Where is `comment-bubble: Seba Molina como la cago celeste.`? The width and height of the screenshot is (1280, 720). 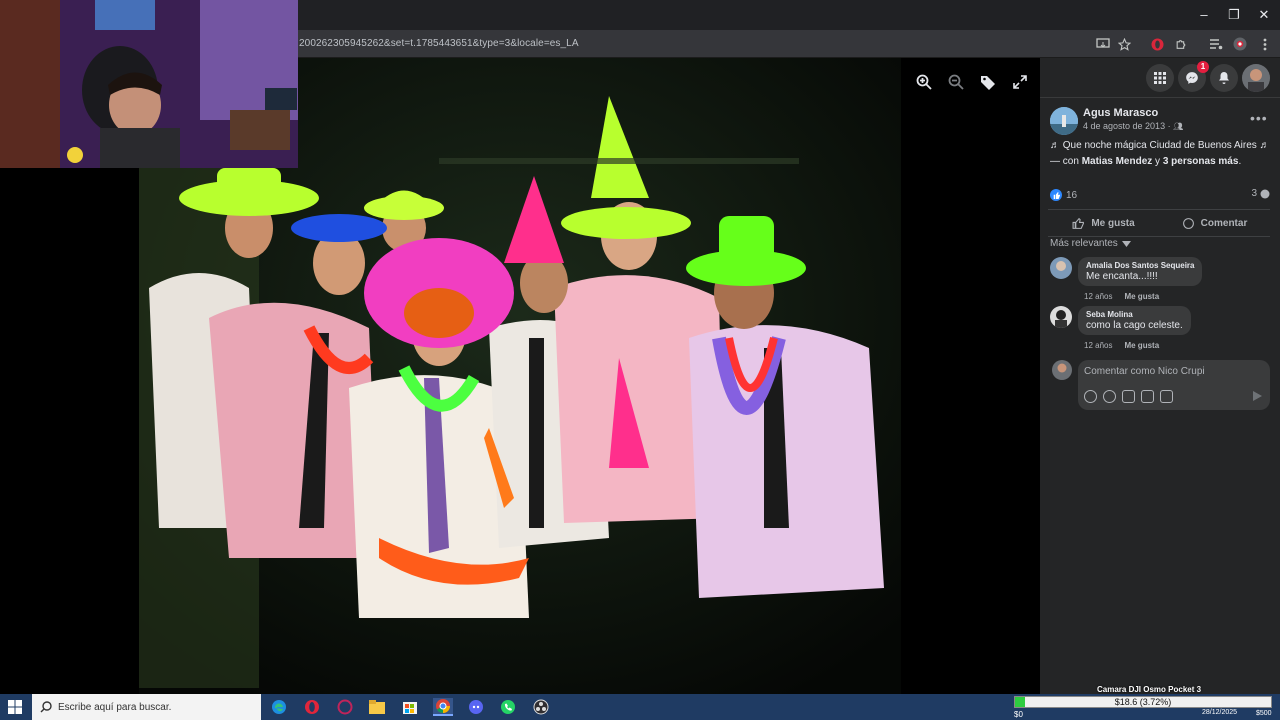
comment-bubble: Seba Molina como la cago celeste. is located at coordinates (1134, 320).